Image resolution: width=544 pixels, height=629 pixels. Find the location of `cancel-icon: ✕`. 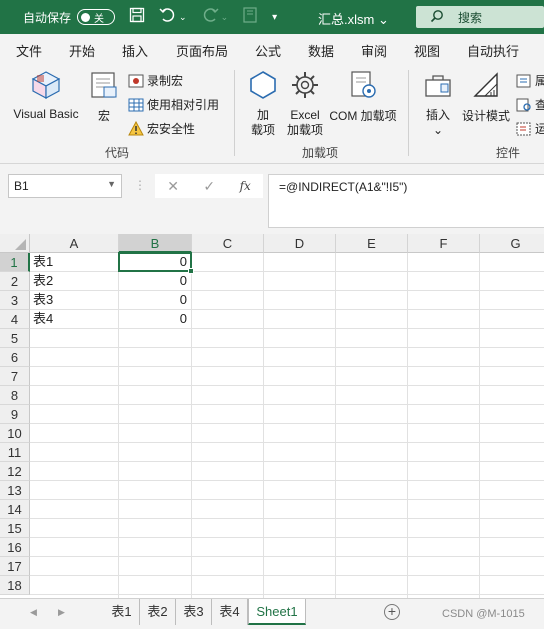

cancel-icon: ✕ is located at coordinates (173, 186).